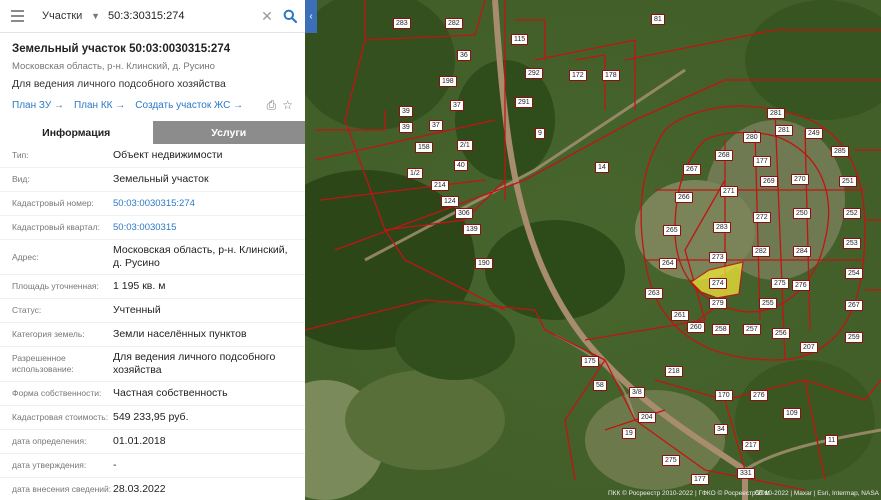 Image resolution: width=881 pixels, height=500 pixels. What do you see at coordinates (814, 133) in the screenshot?
I see `parcel-number-label: 249` at bounding box center [814, 133].